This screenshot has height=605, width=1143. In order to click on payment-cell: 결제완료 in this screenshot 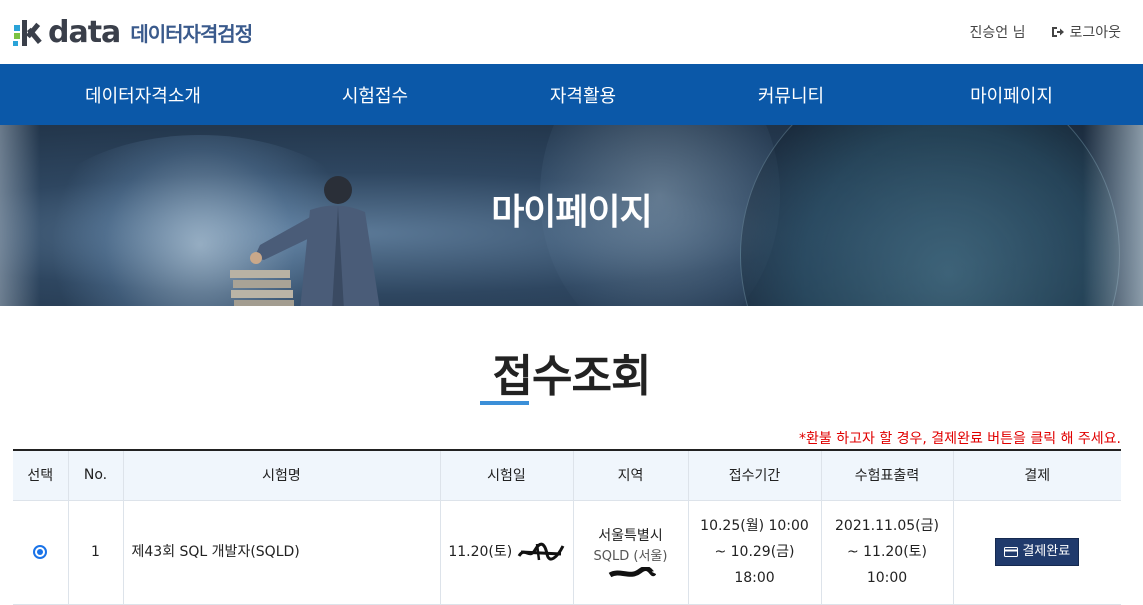, I will do `click(1037, 552)`.